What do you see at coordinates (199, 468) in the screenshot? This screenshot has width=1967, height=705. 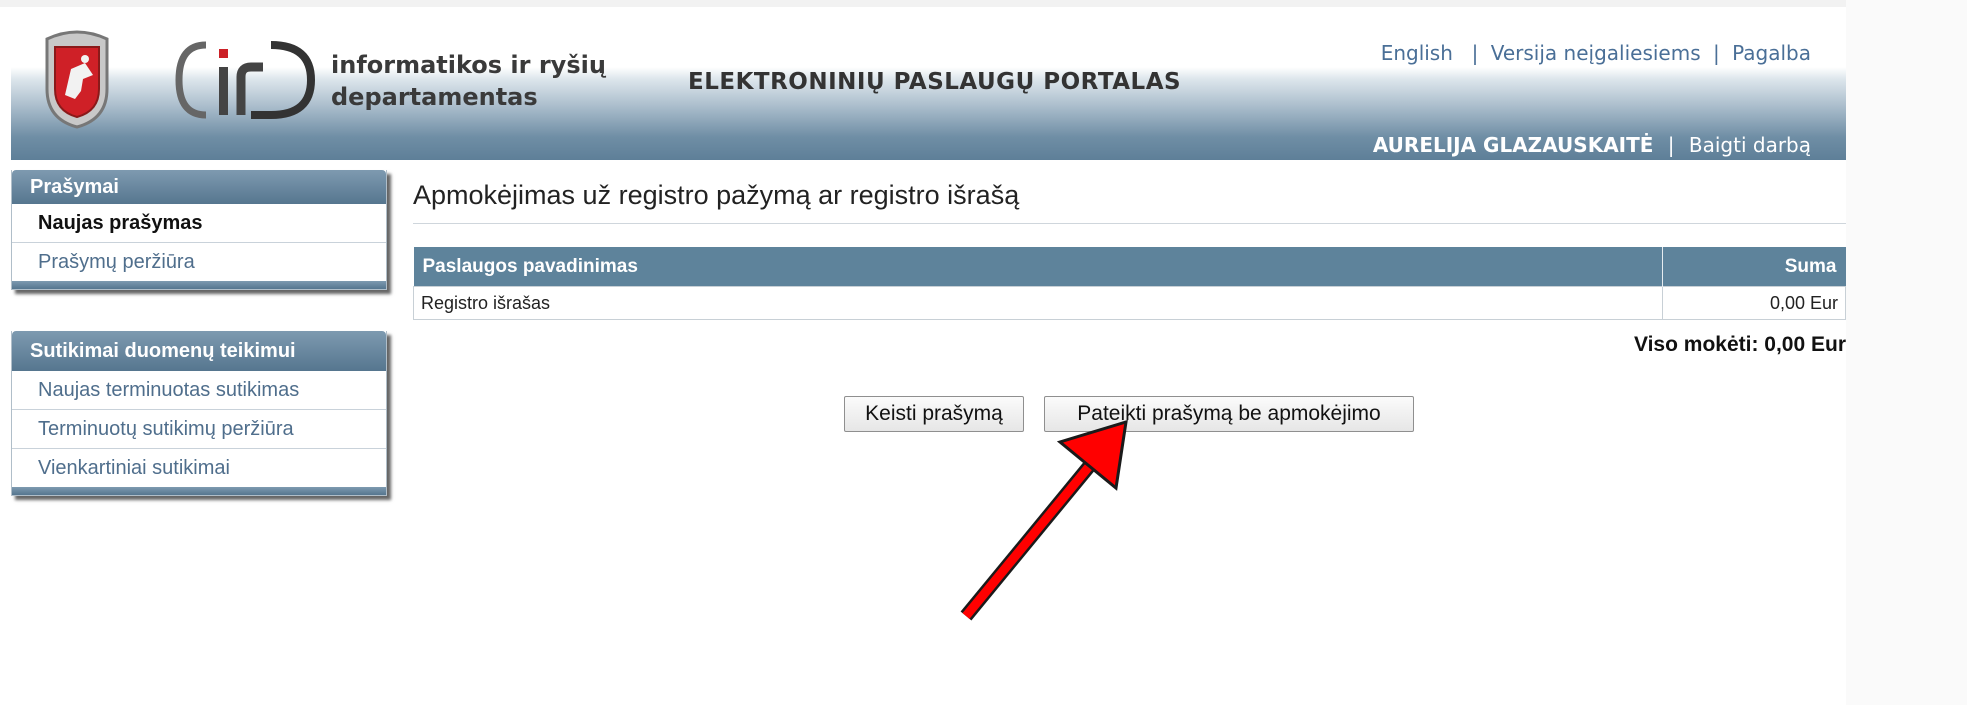 I see `sidebar-item-one-time-consents: Vienkartiniai sutikimai` at bounding box center [199, 468].